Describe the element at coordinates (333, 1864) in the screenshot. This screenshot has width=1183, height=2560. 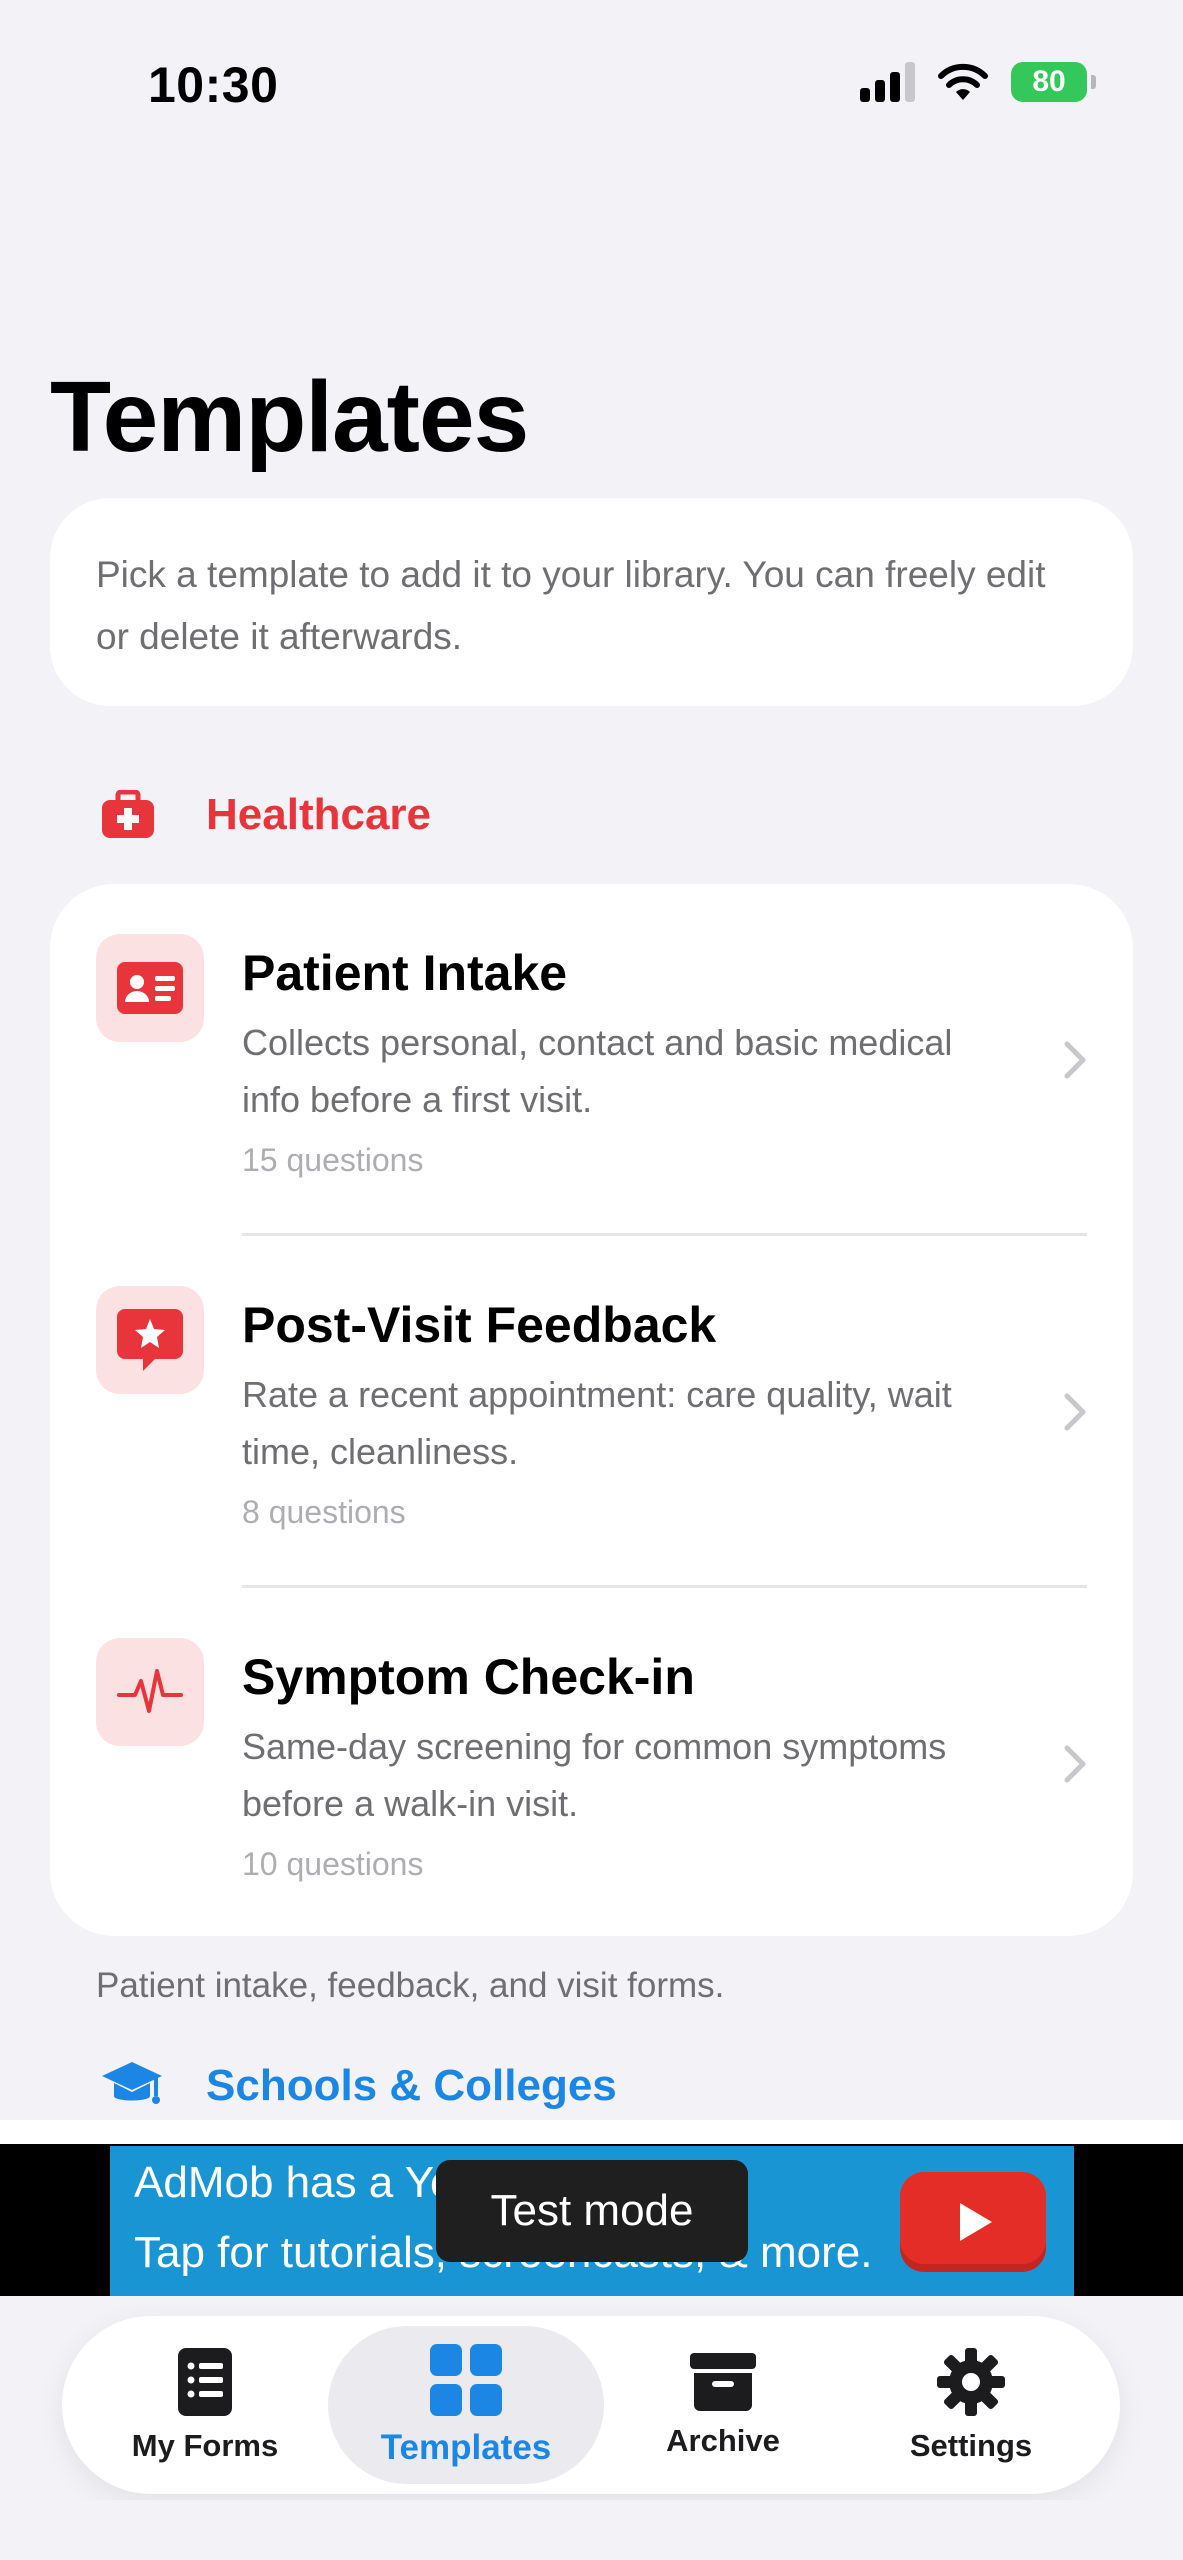
I see `template-question-count: 10 questions` at that location.